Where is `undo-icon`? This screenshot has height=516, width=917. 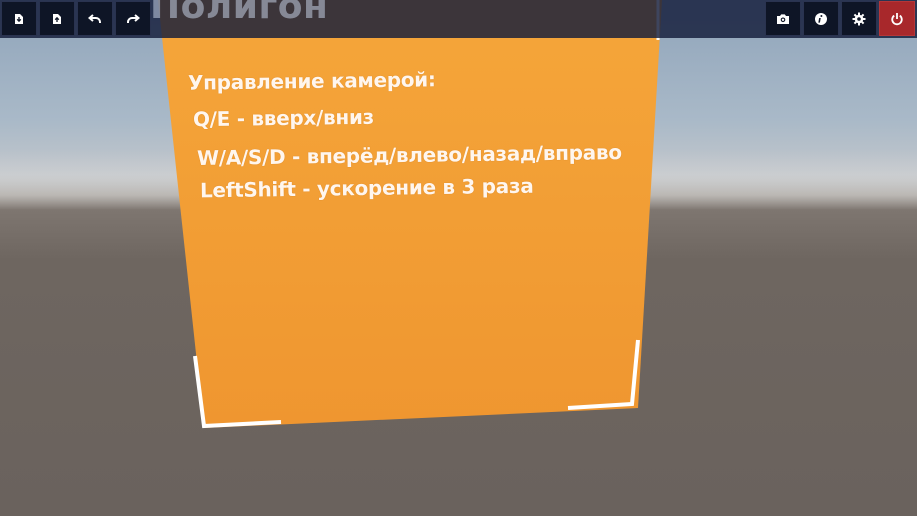 undo-icon is located at coordinates (94, 18).